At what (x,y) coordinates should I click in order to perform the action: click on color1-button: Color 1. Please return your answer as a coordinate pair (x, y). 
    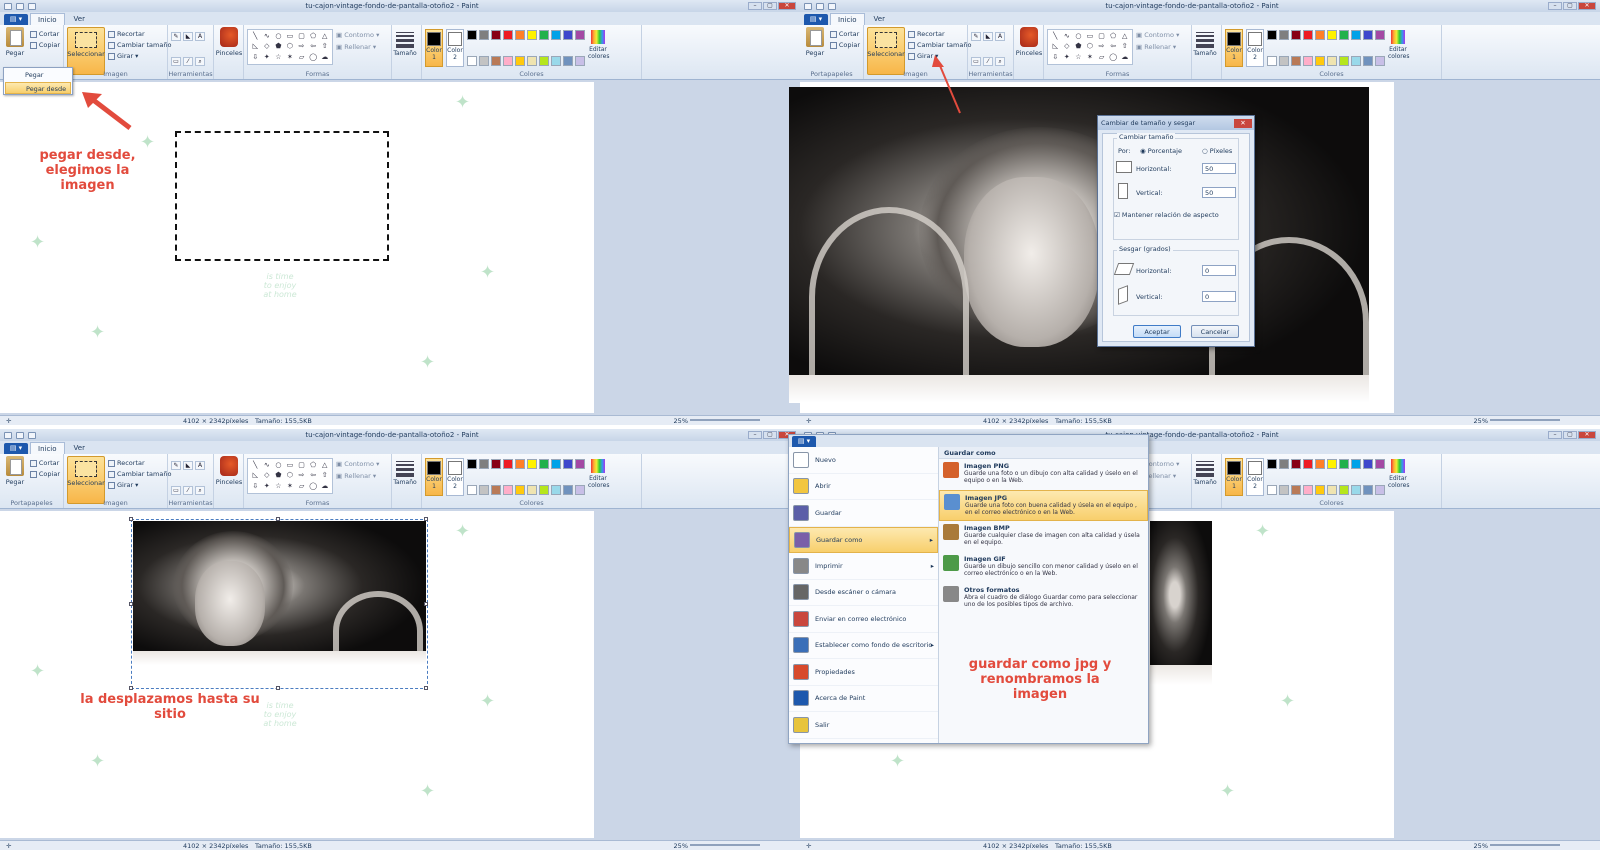
    Looking at the image, I should click on (1234, 477).